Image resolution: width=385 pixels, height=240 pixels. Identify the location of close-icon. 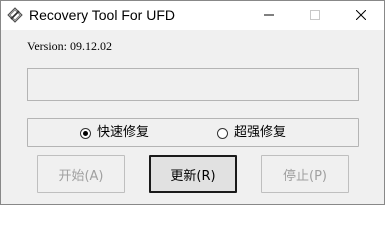
(361, 16).